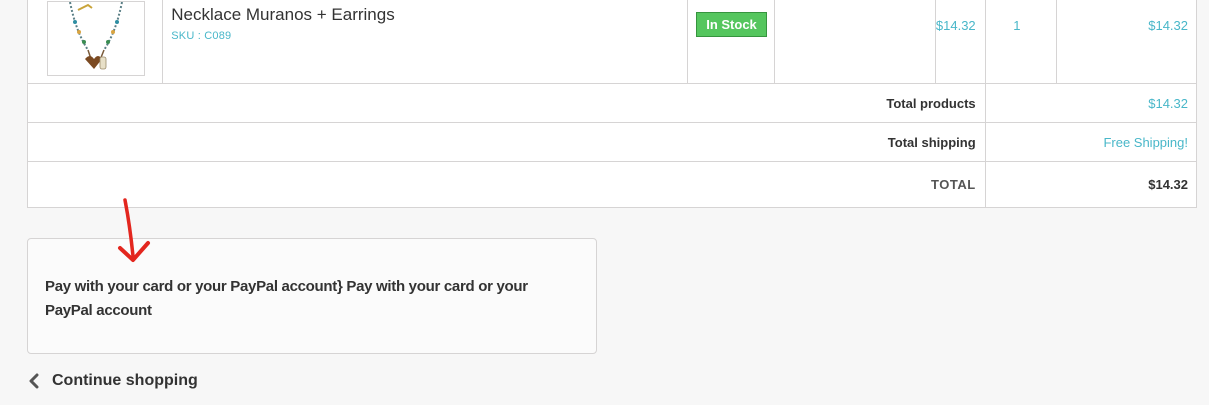  I want to click on line-total: $14.32, so click(1126, 42).